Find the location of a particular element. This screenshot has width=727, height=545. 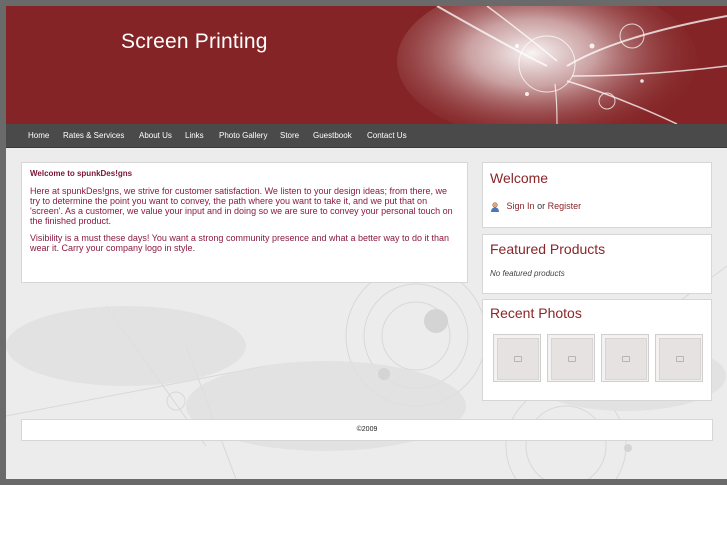

main-heading: Welcome to spunkDes!gns is located at coordinates (81, 173).